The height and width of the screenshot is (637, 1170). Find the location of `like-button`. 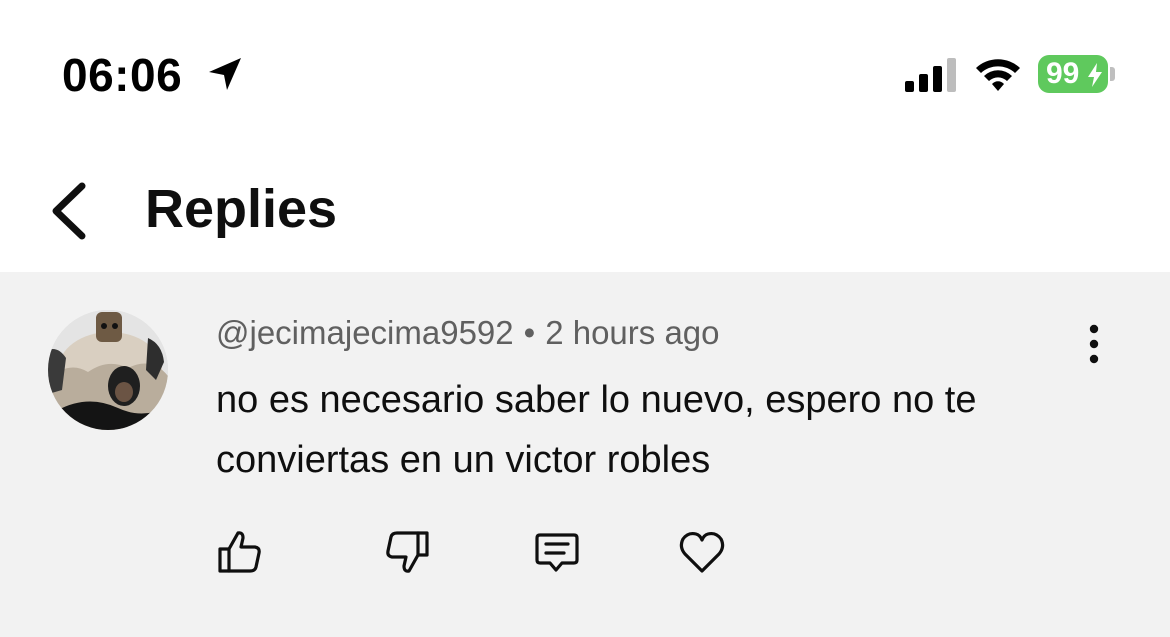

like-button is located at coordinates (239, 552).